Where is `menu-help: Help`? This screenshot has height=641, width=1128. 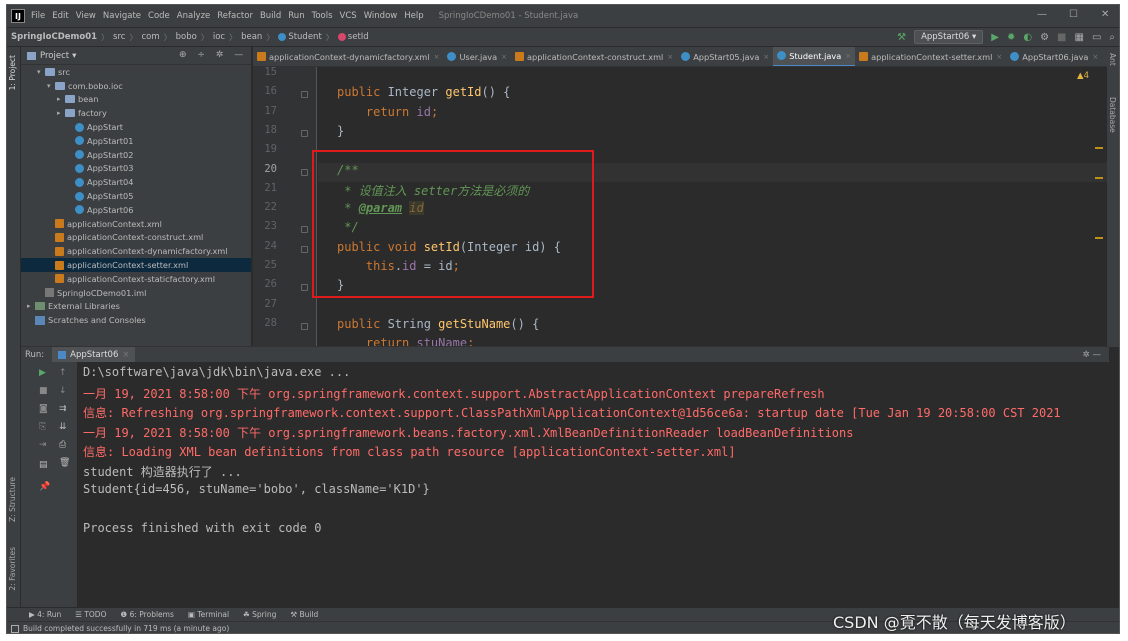 menu-help: Help is located at coordinates (413, 16).